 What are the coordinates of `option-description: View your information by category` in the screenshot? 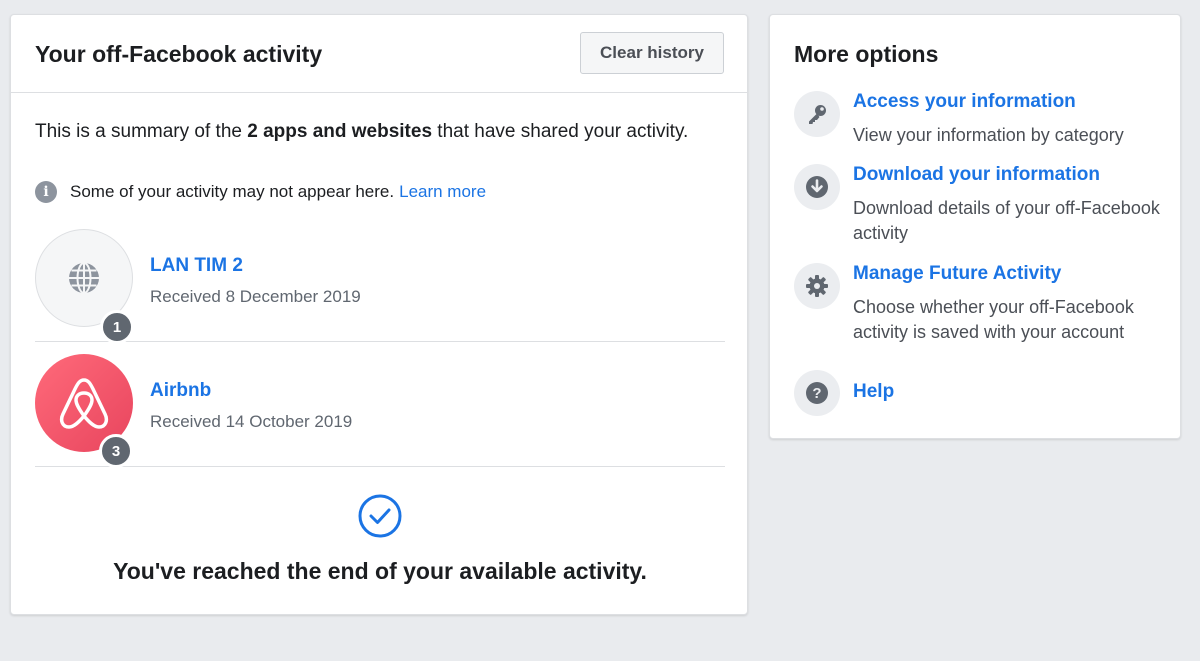 It's located at (988, 135).